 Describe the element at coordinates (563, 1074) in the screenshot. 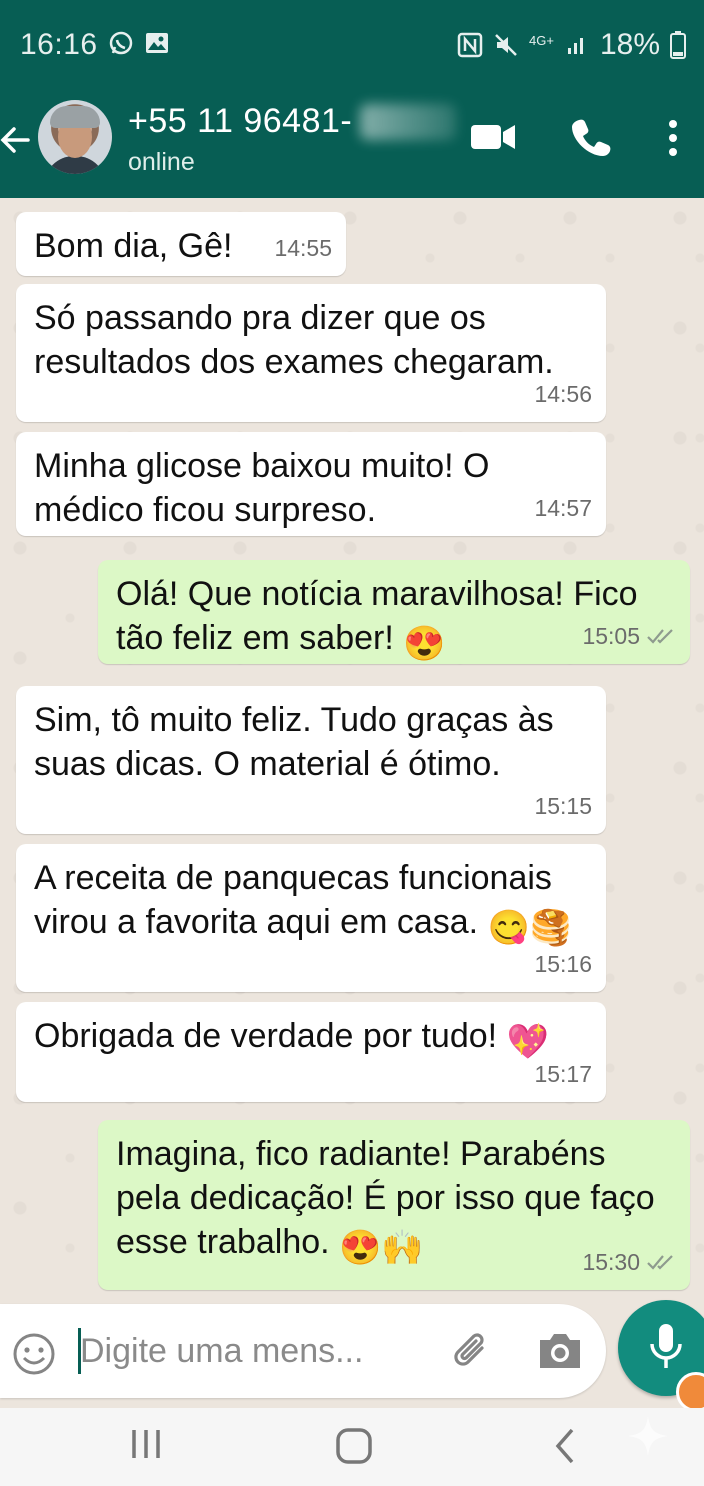

I see `message-time: 15:17` at that location.